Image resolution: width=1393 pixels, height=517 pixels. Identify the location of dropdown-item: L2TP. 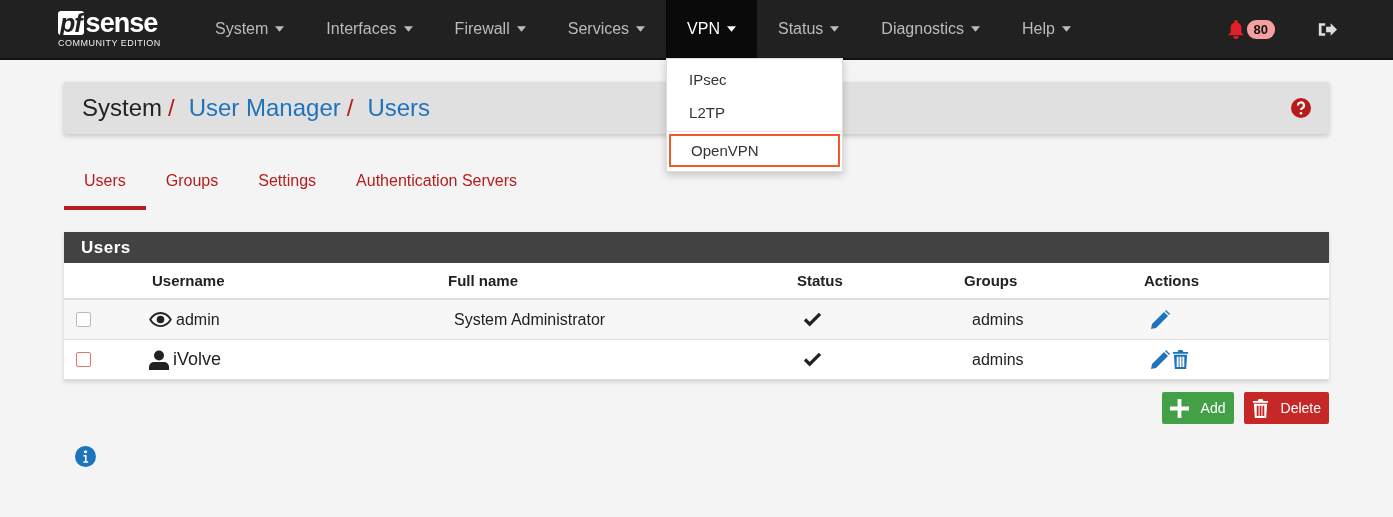
(755, 112).